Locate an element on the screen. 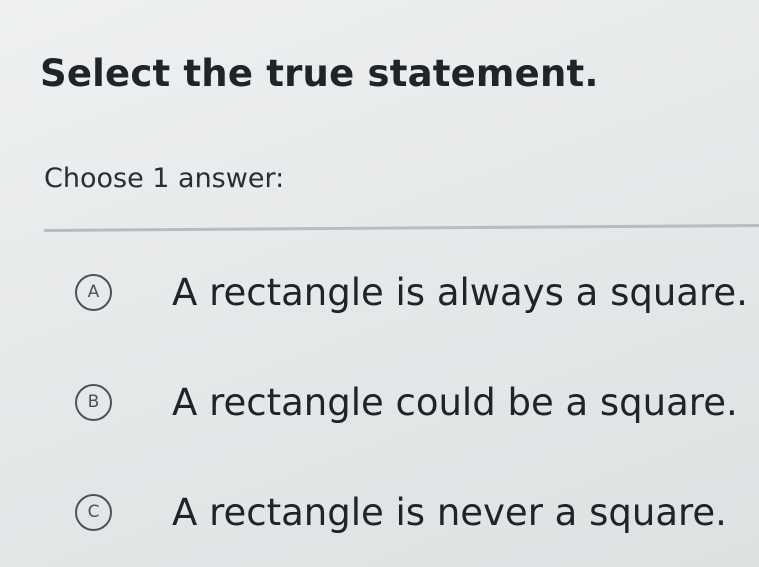  choice-b-text: A rectangle could be a square. is located at coordinates (455, 402).